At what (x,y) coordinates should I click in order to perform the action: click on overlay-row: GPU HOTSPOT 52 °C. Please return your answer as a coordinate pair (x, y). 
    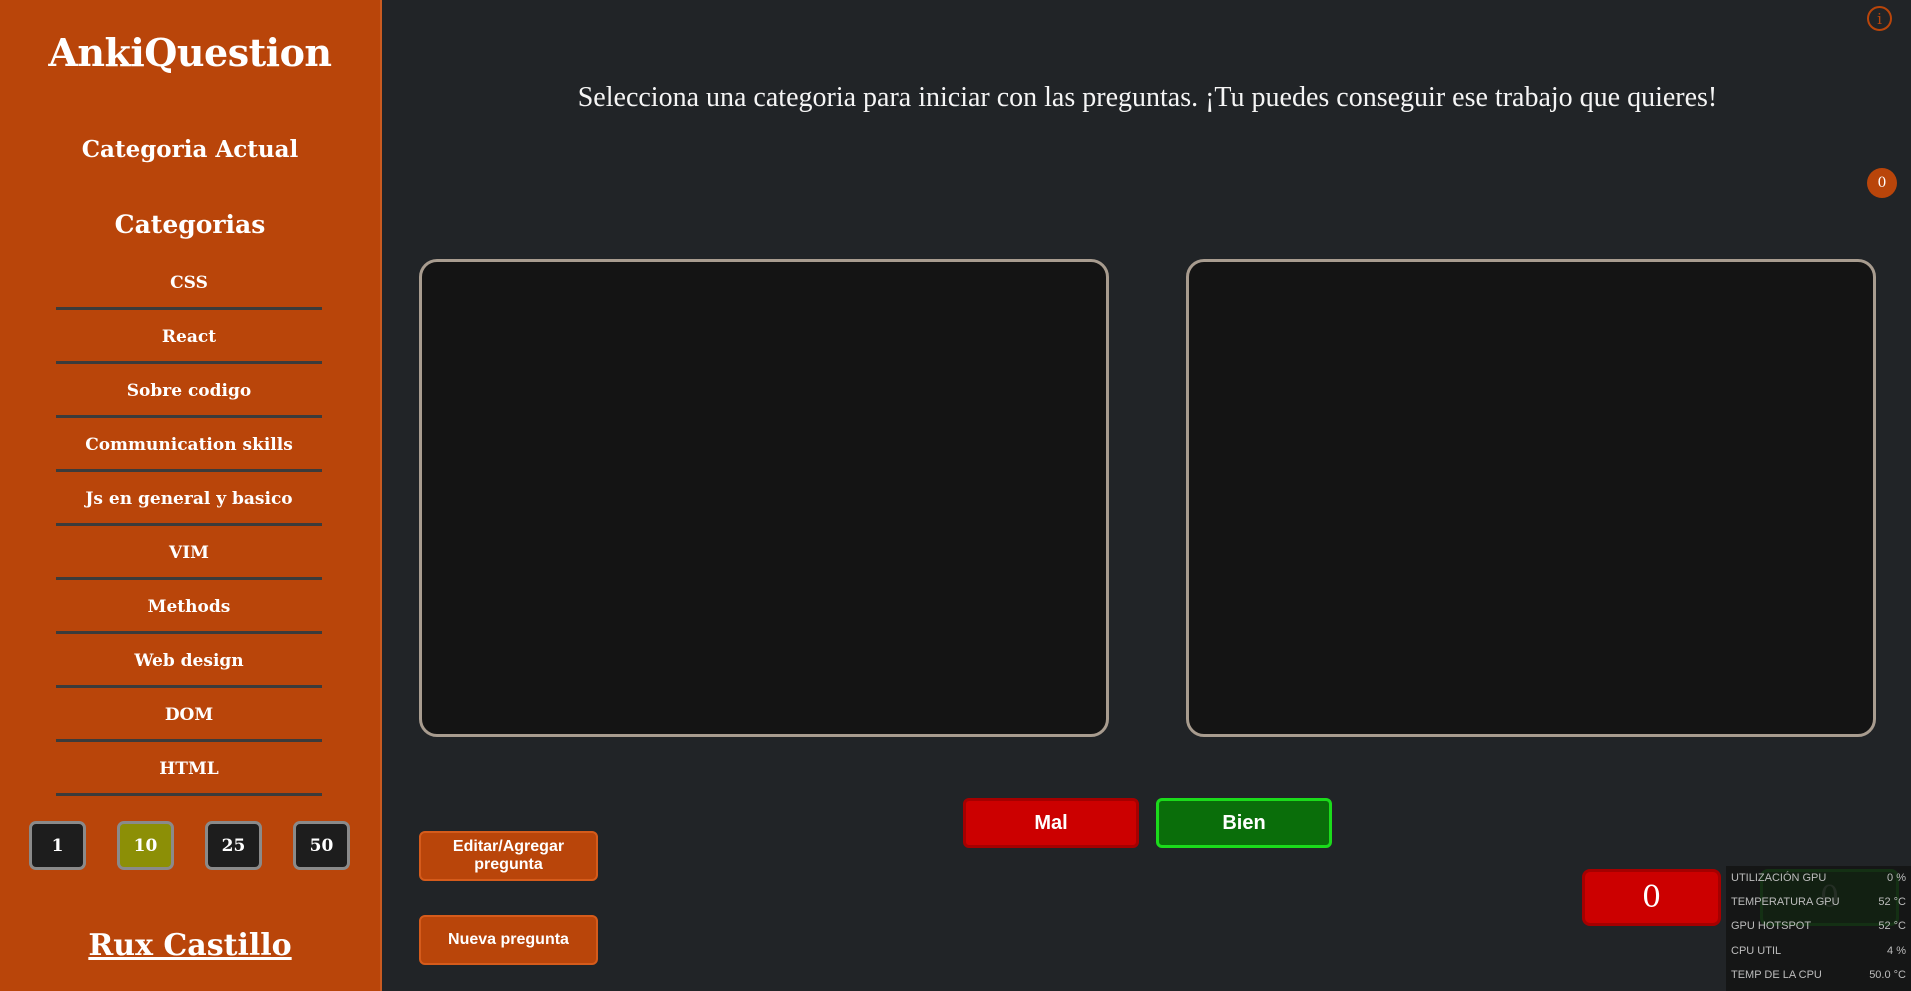
    Looking at the image, I should click on (1818, 926).